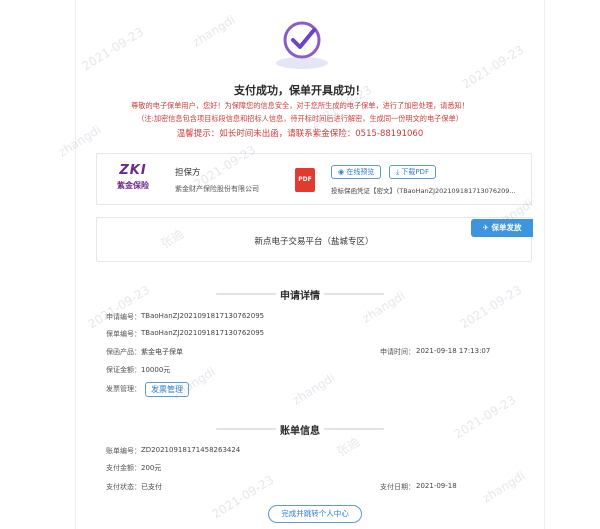  Describe the element at coordinates (315, 514) in the screenshot. I see `finish-and-go-personal-center-button: 完成并跳转个人中心` at that location.